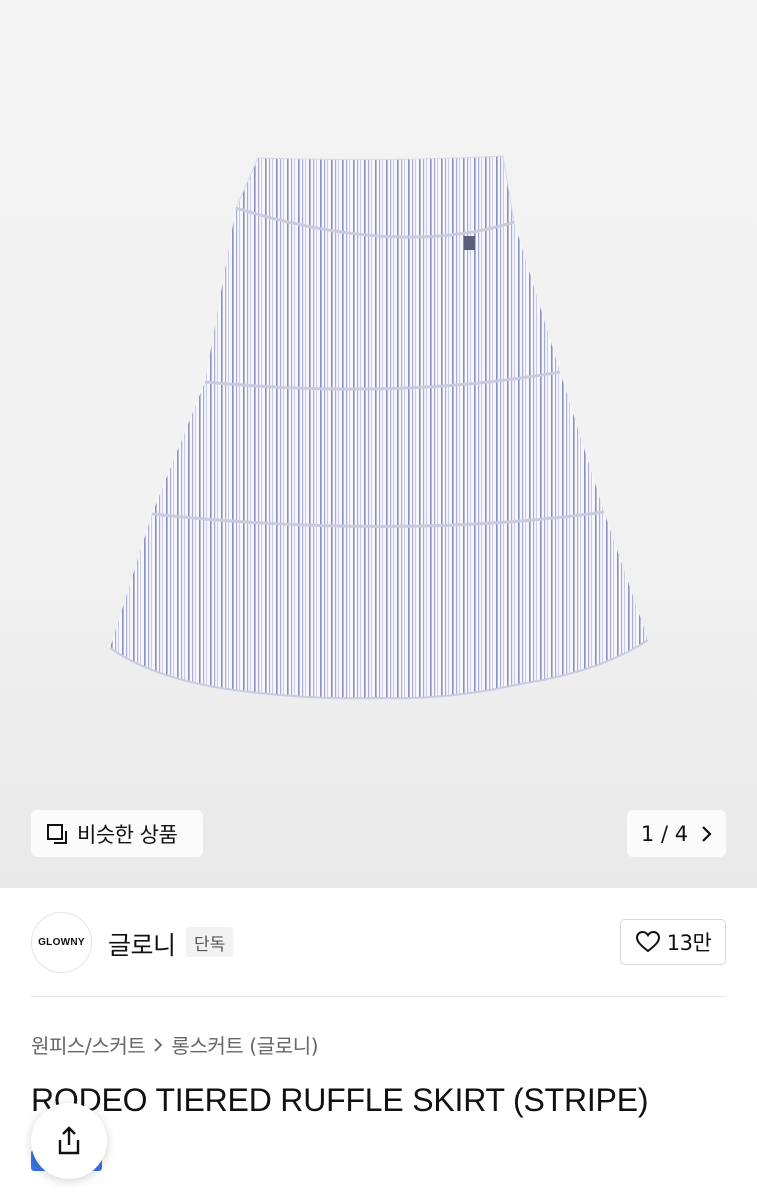 This screenshot has width=757, height=1200. Describe the element at coordinates (88, 1044) in the screenshot. I see `breadcrumb-category: 원피스/스커트` at that location.